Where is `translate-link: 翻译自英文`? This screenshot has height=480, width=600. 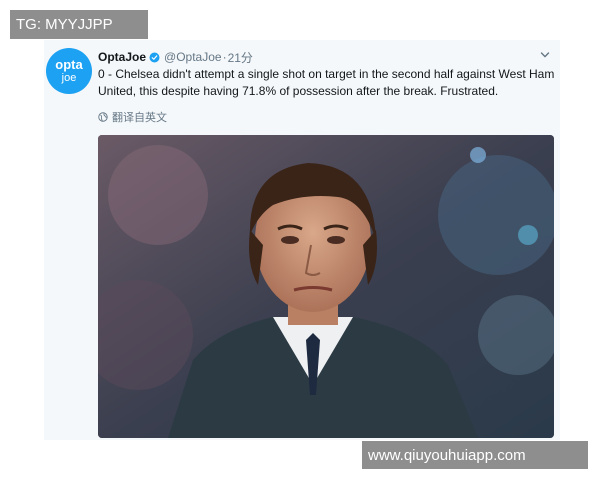 translate-link: 翻译自英文 is located at coordinates (132, 117).